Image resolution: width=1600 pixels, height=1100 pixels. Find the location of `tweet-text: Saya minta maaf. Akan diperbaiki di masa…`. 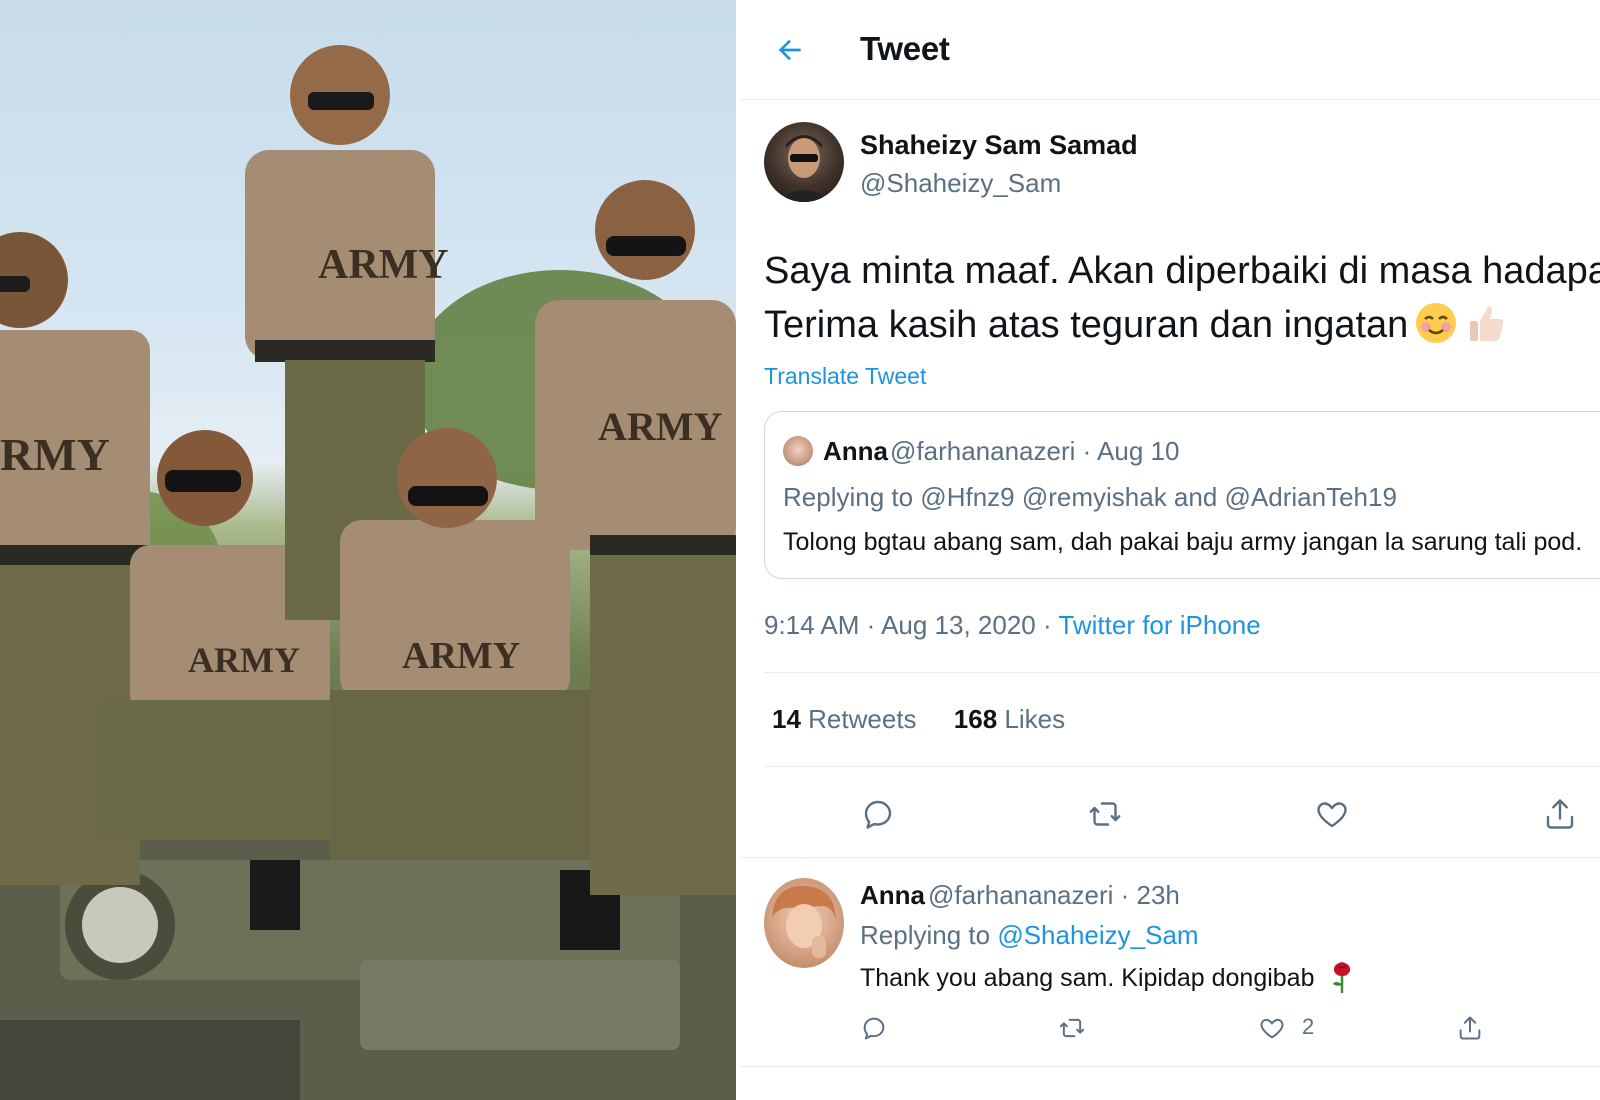

tweet-text: Saya minta maaf. Akan diperbaiki di masa… is located at coordinates (1182, 298).